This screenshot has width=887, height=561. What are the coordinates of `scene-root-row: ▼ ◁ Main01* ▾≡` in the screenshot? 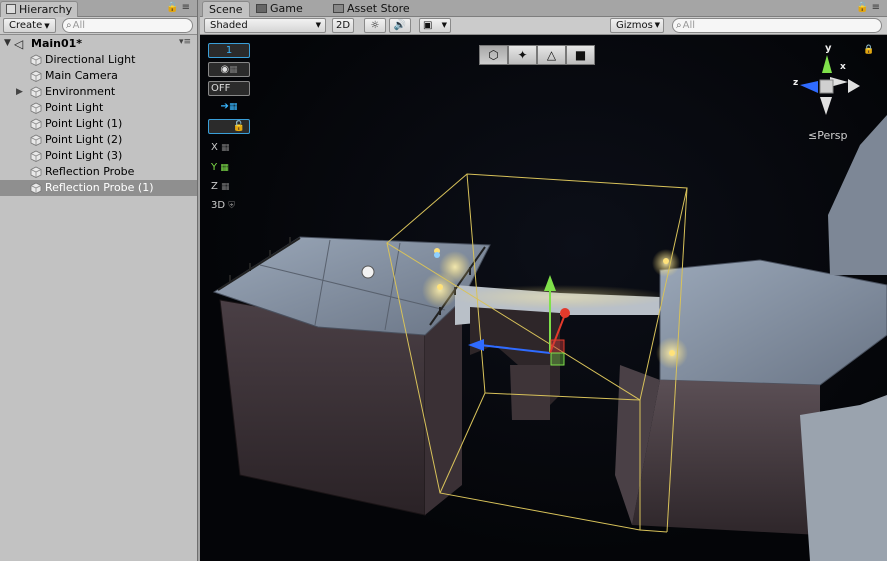 It's located at (98, 44).